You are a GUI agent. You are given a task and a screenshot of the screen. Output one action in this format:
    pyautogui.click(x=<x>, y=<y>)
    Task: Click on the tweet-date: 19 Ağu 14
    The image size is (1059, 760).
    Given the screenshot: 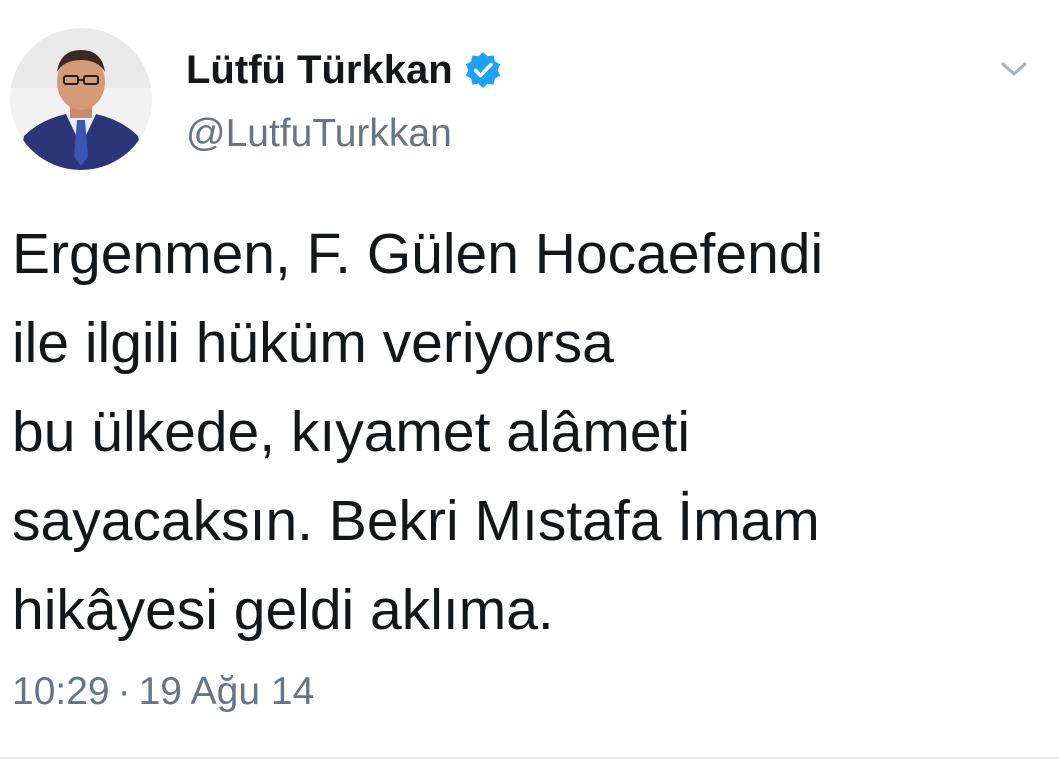 What is the action you would take?
    pyautogui.click(x=226, y=691)
    